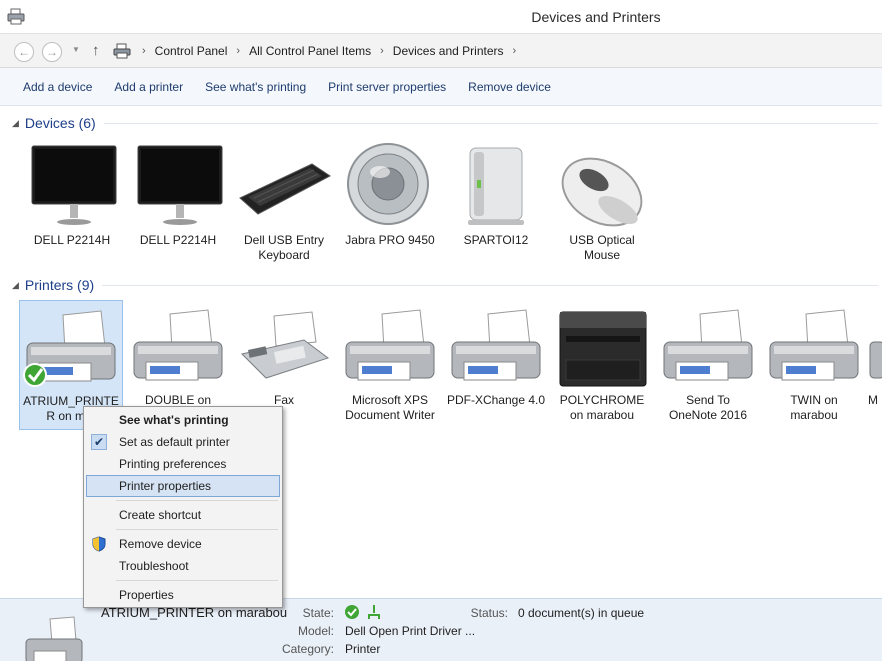  I want to click on fax-icon, so click(285, 345).